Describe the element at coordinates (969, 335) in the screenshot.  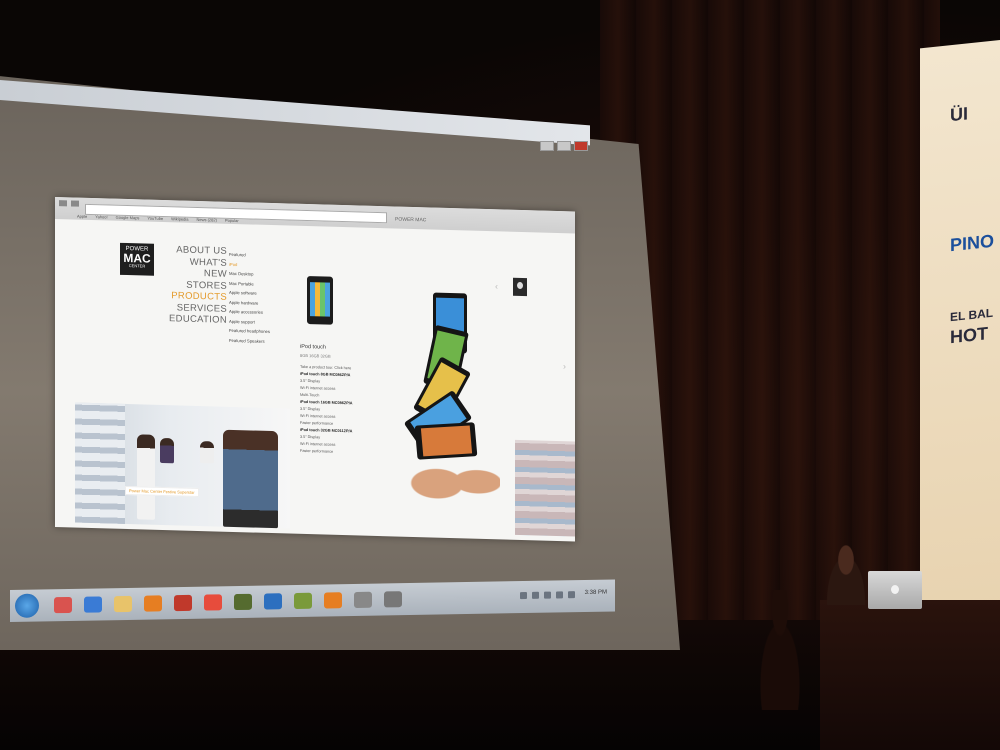
I see `banner-line-4: HOT` at that location.